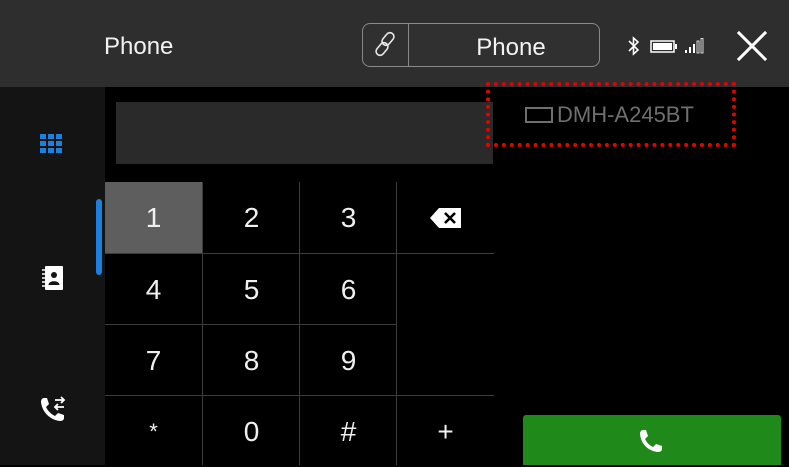  What do you see at coordinates (348, 431) in the screenshot?
I see `key-hash: #` at bounding box center [348, 431].